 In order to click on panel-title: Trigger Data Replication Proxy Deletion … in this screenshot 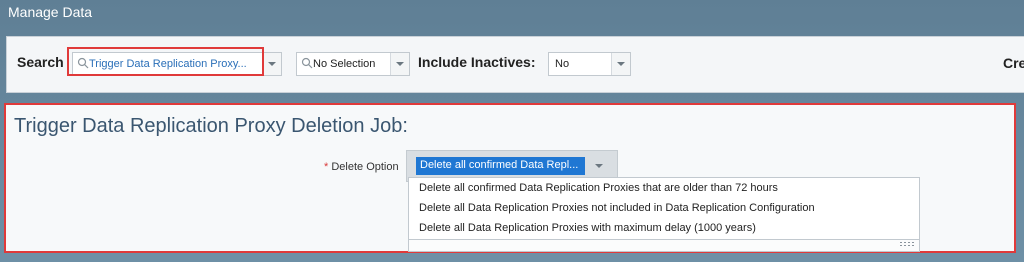, I will do `click(211, 126)`.